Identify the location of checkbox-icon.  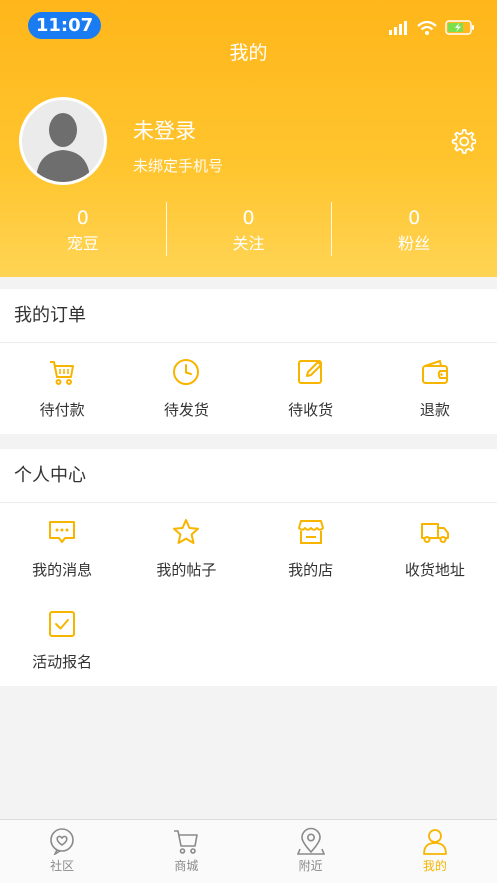
(62, 624).